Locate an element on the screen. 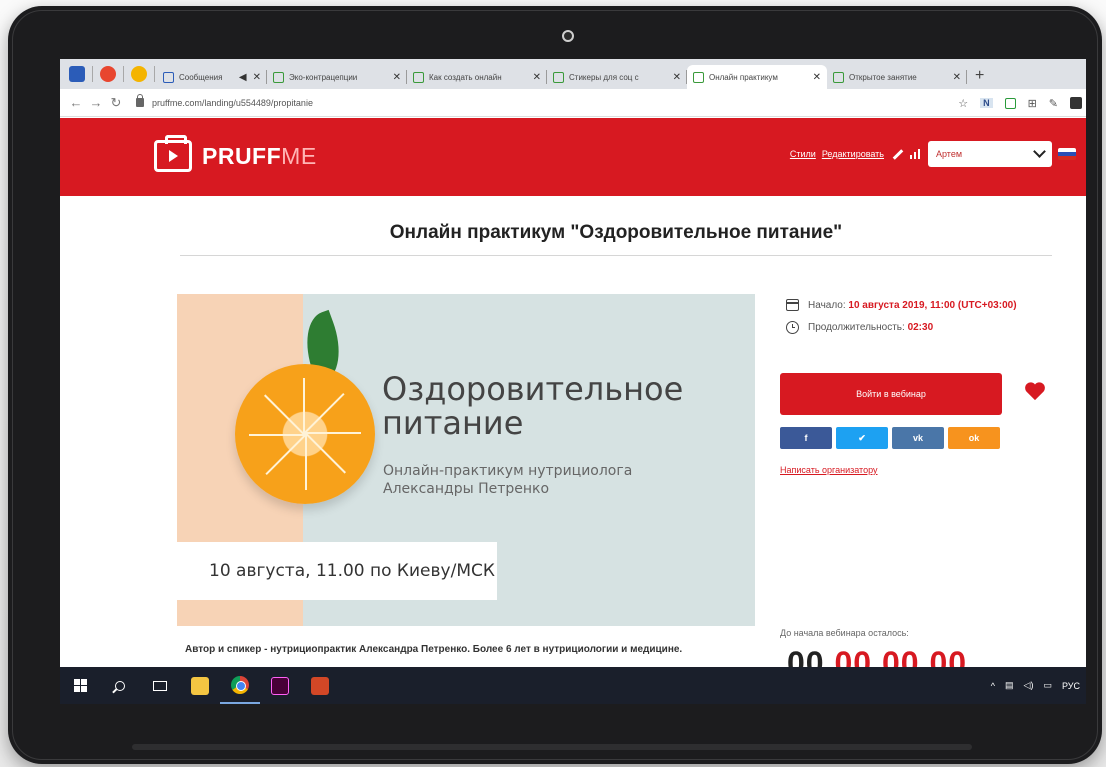 The image size is (1106, 767). logo-accent: ME is located at coordinates (299, 155).